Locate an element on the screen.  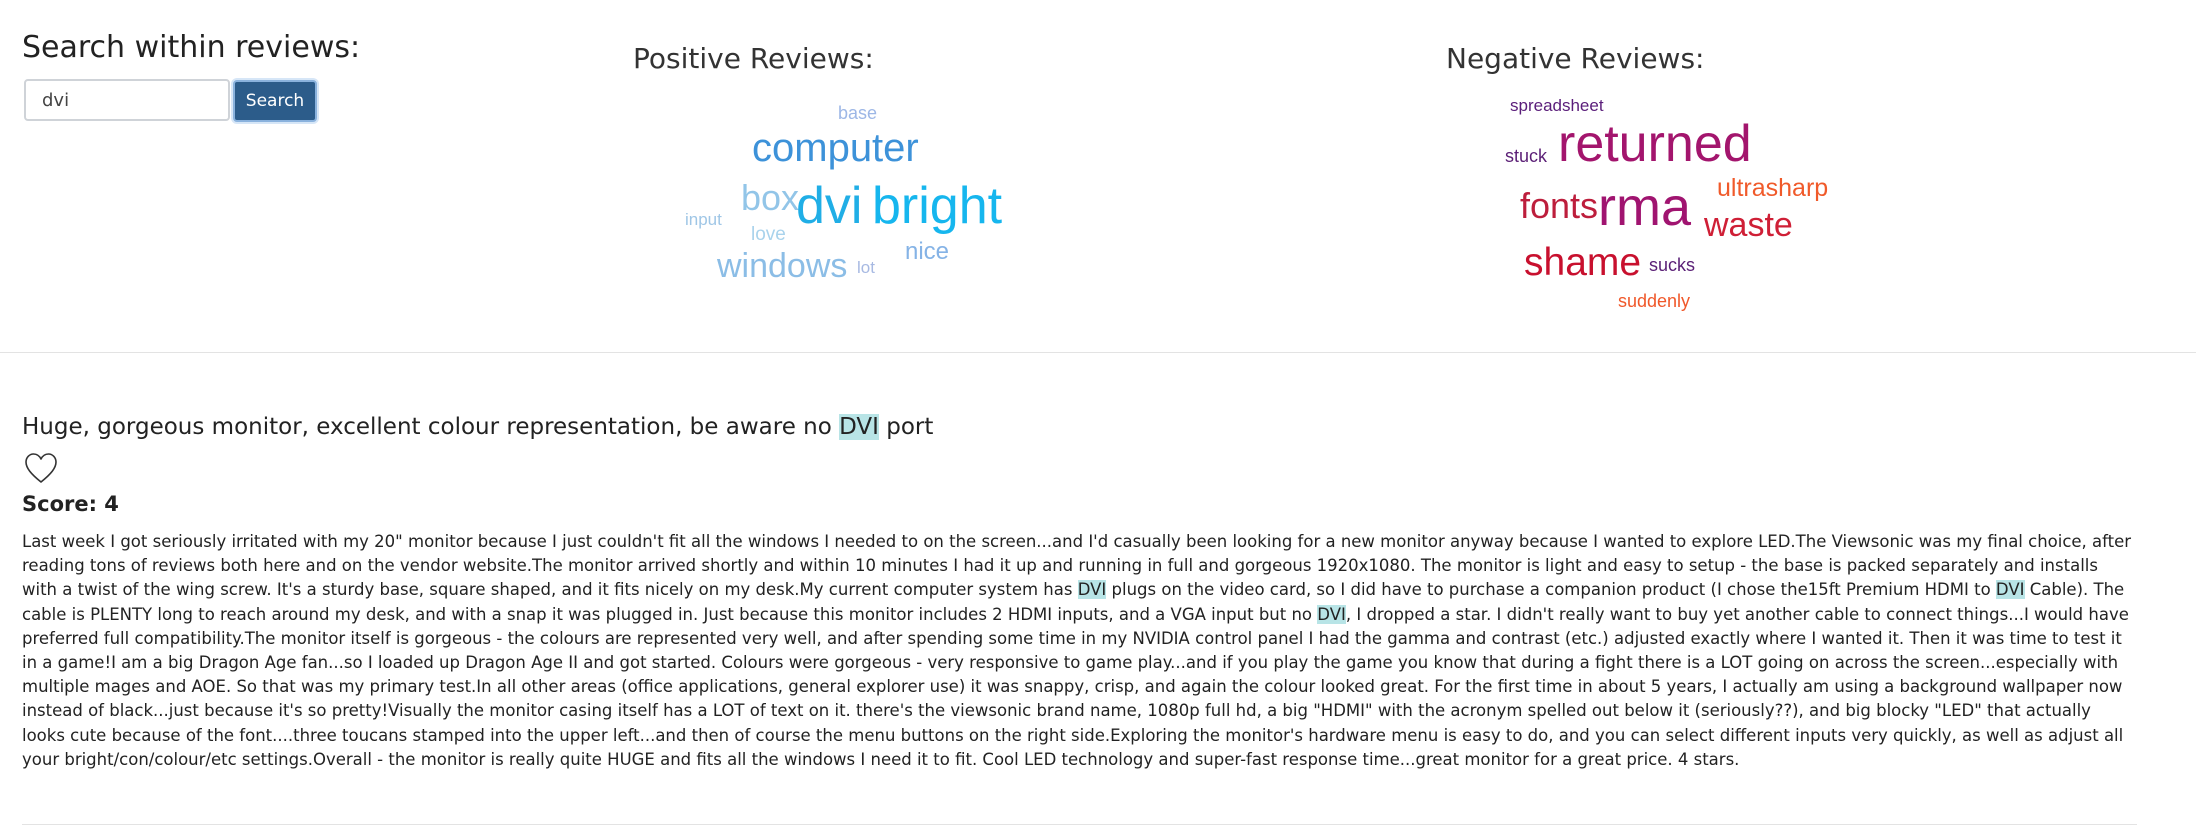
search-heading: Search within reviews: is located at coordinates (191, 47).